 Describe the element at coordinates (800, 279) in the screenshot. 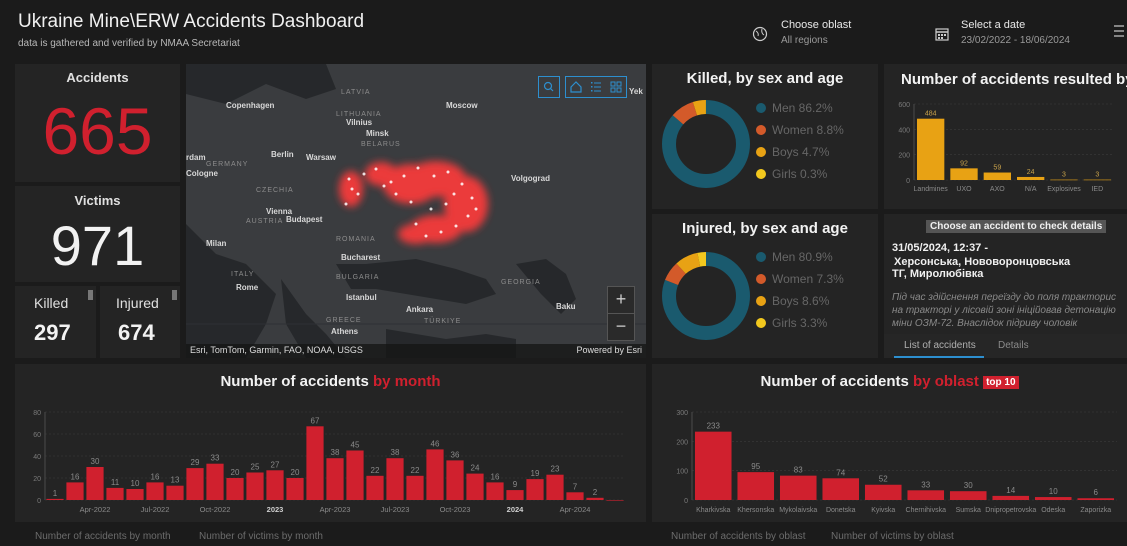

I see `injured-legend-item: Women 7.3%` at that location.